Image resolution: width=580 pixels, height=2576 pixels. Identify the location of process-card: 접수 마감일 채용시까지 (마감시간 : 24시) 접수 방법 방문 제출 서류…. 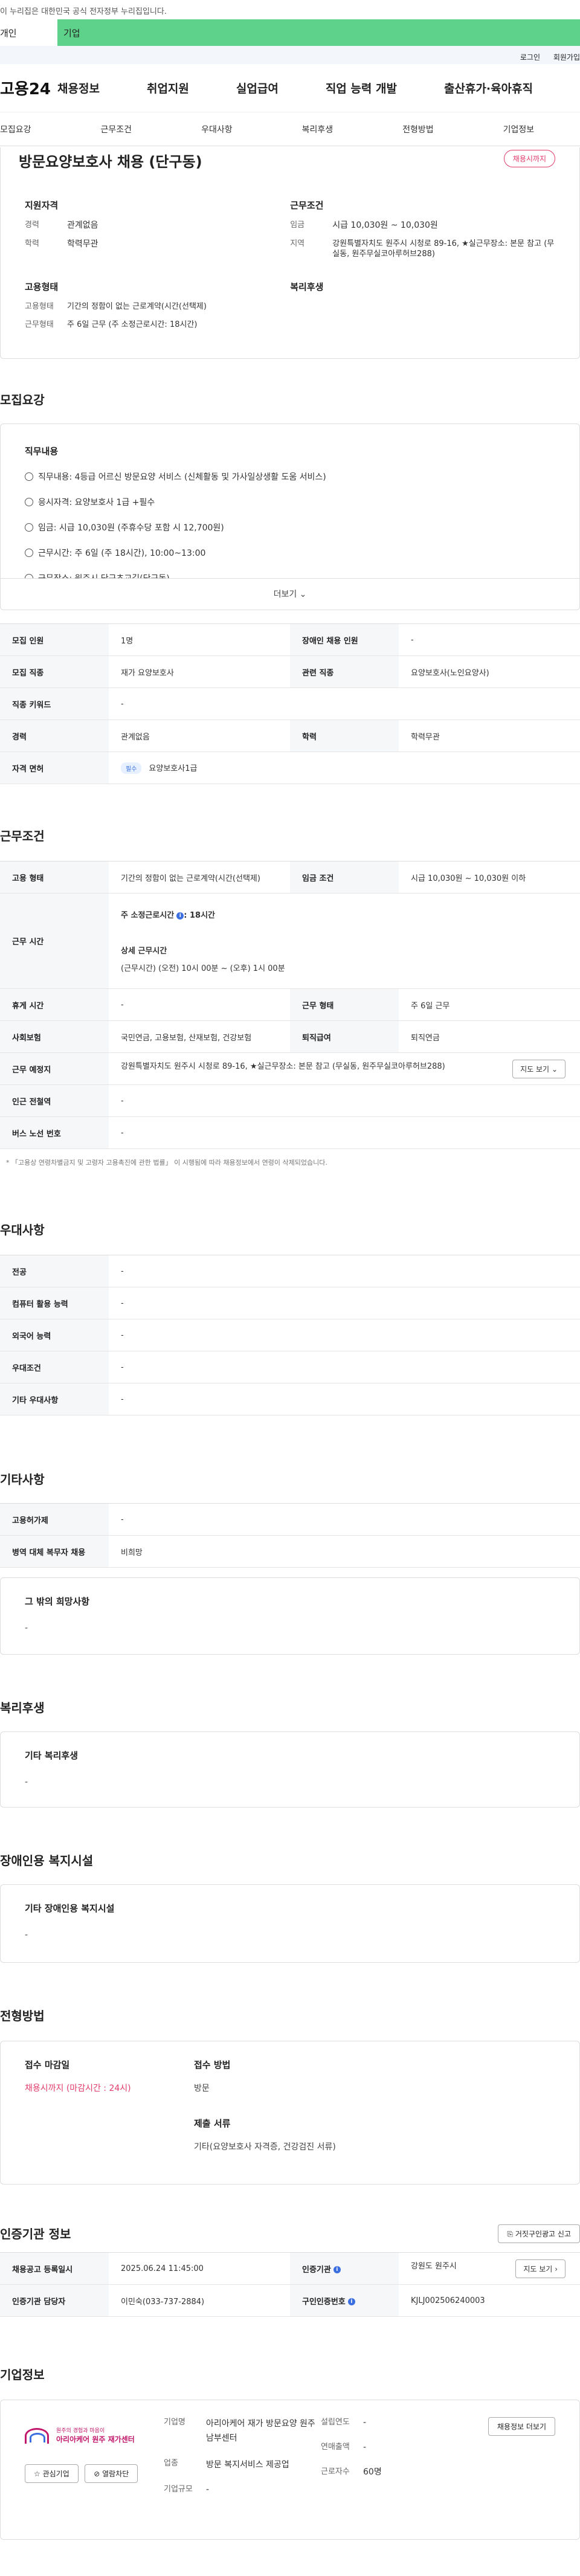
(290, 2113).